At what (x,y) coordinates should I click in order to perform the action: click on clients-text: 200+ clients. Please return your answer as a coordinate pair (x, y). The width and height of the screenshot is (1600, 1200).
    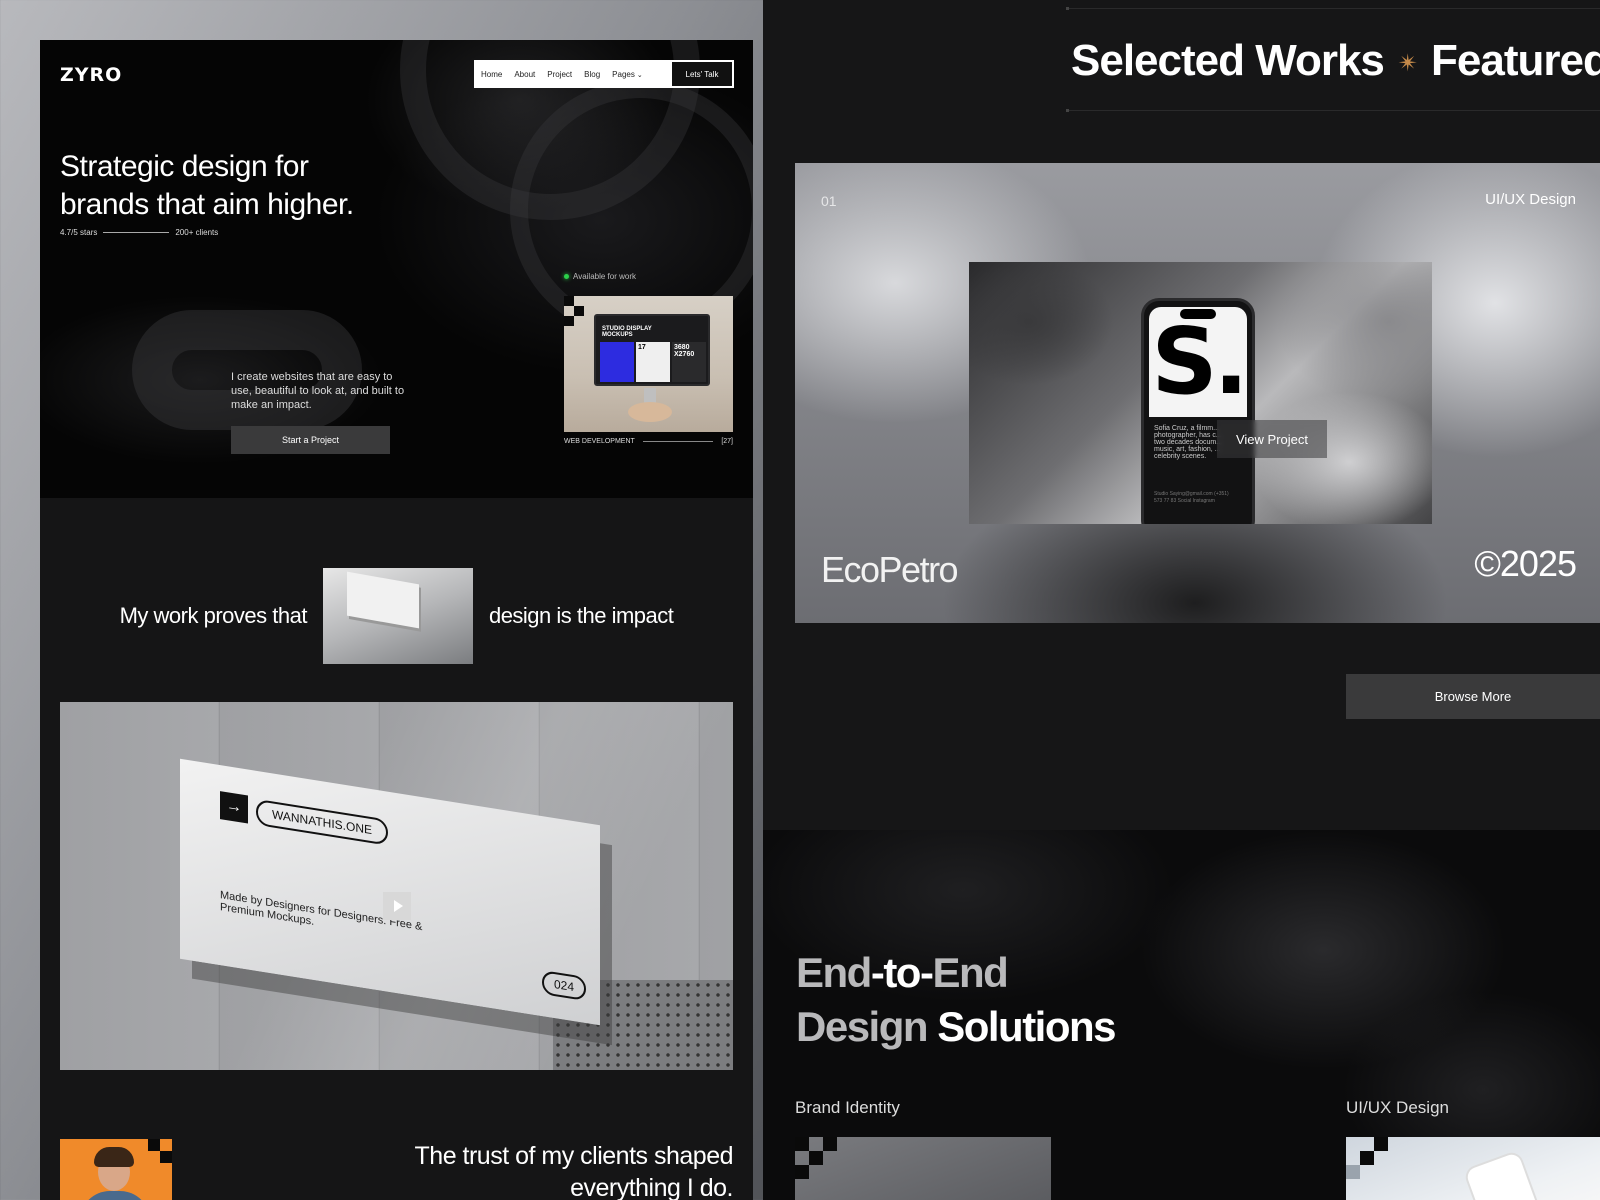
    Looking at the image, I should click on (197, 232).